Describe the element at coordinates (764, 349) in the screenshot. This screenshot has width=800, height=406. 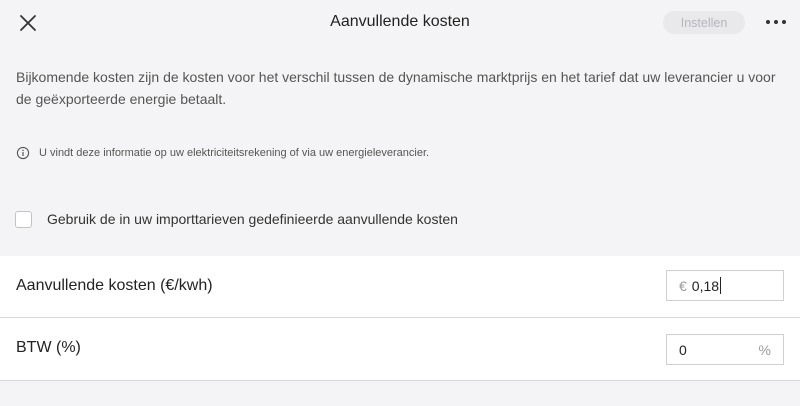
I see `percent-suffix: %` at that location.